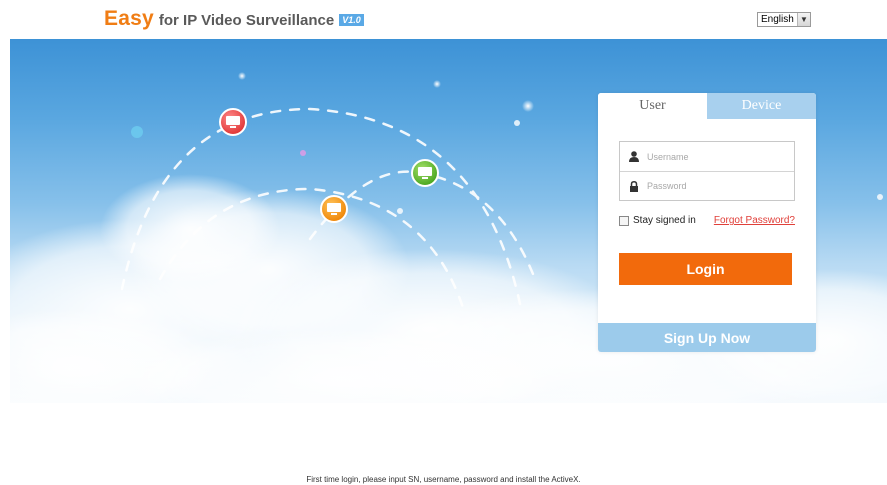 Image resolution: width=887 pixels, height=485 pixels. I want to click on password-row, so click(707, 185).